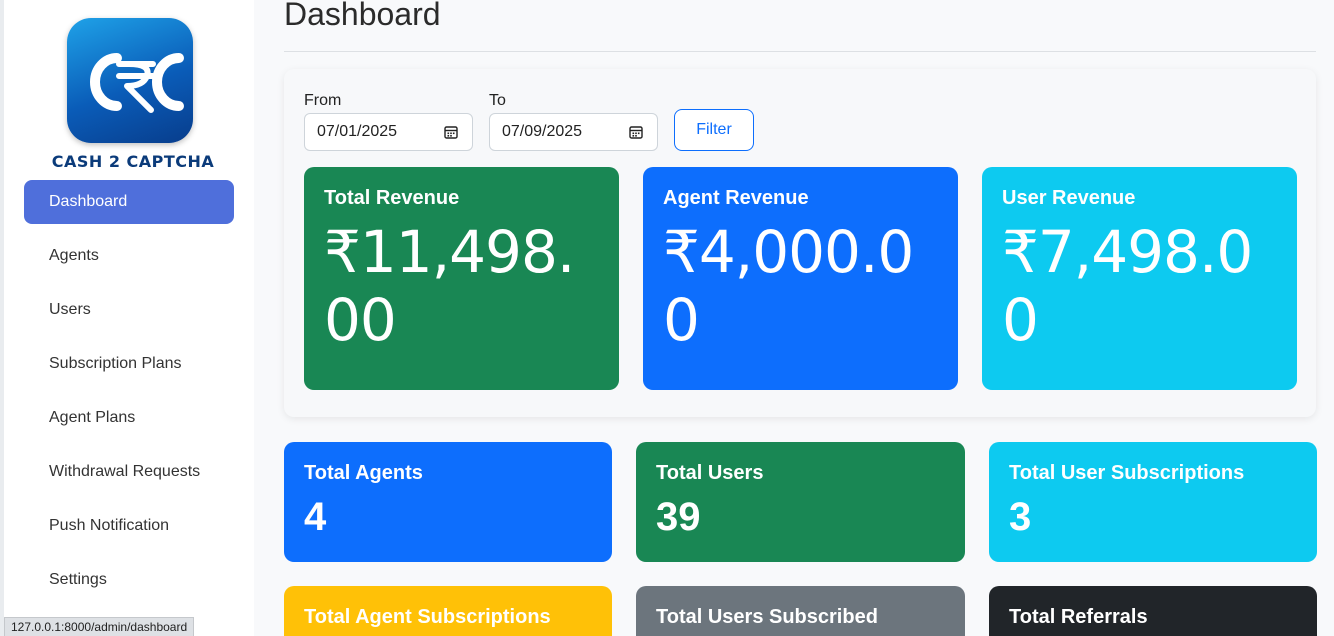 This screenshot has height=636, width=1334. I want to click on sidebar-item-settings: Settings, so click(129, 580).